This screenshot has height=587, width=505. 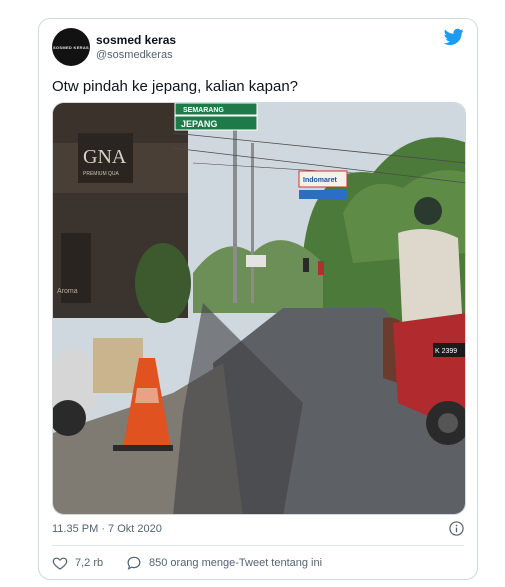 I want to click on utility-pole, so click(x=235, y=213).